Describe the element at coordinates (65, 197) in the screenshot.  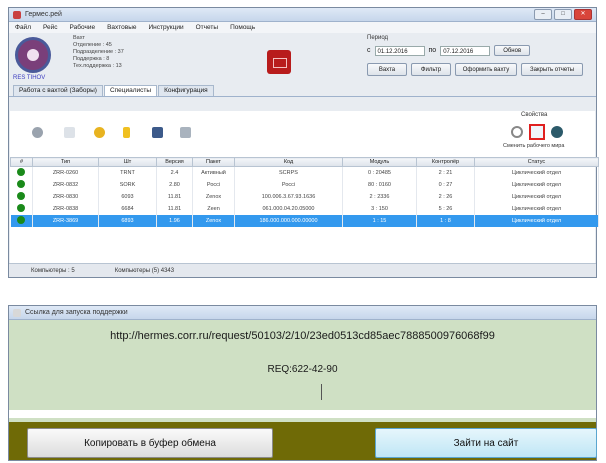
I see `table-cell: ZRR-0830` at that location.